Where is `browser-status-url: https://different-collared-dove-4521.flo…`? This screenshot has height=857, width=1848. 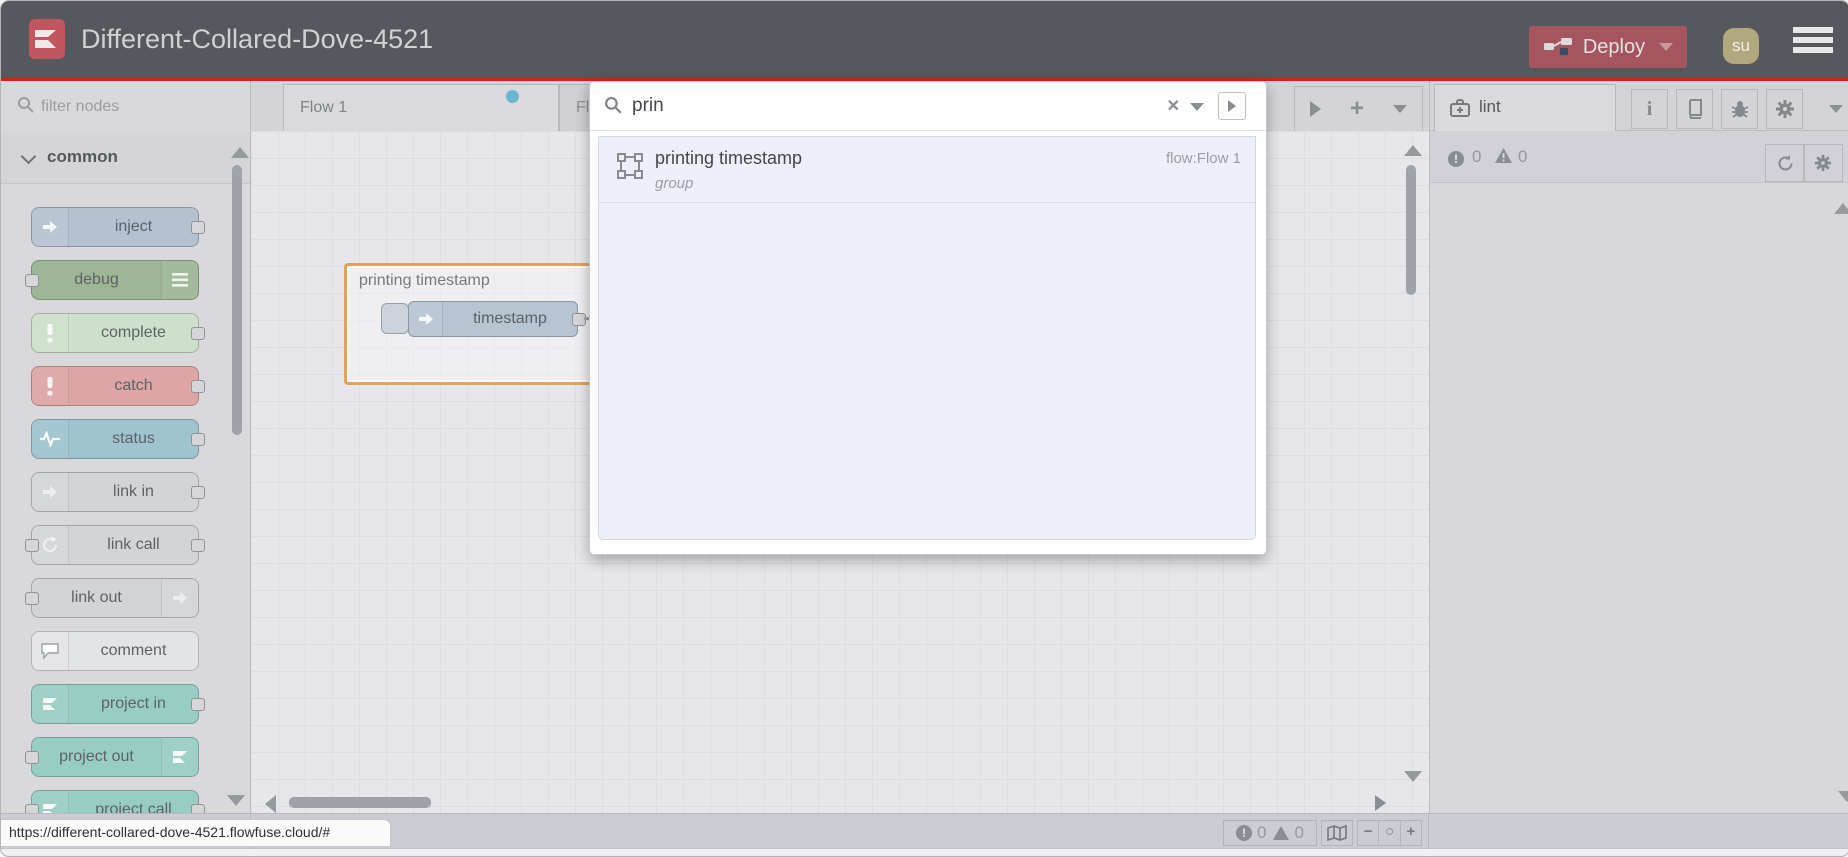
browser-status-url: https://different-collared-dove-4521.flo… is located at coordinates (196, 833).